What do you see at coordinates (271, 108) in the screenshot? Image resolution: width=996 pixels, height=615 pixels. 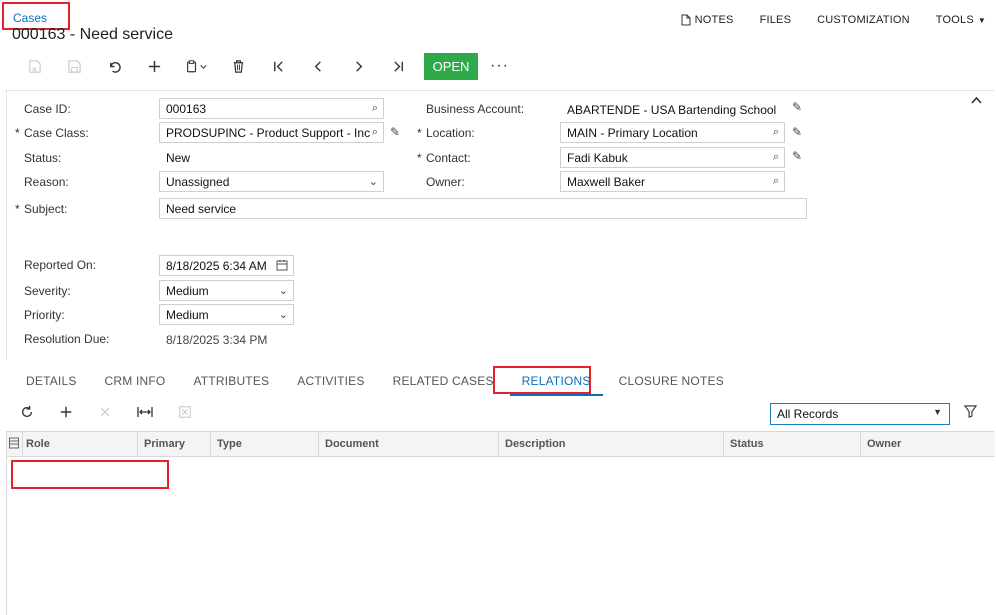 I see `case-id-field: 000163 ⌕` at bounding box center [271, 108].